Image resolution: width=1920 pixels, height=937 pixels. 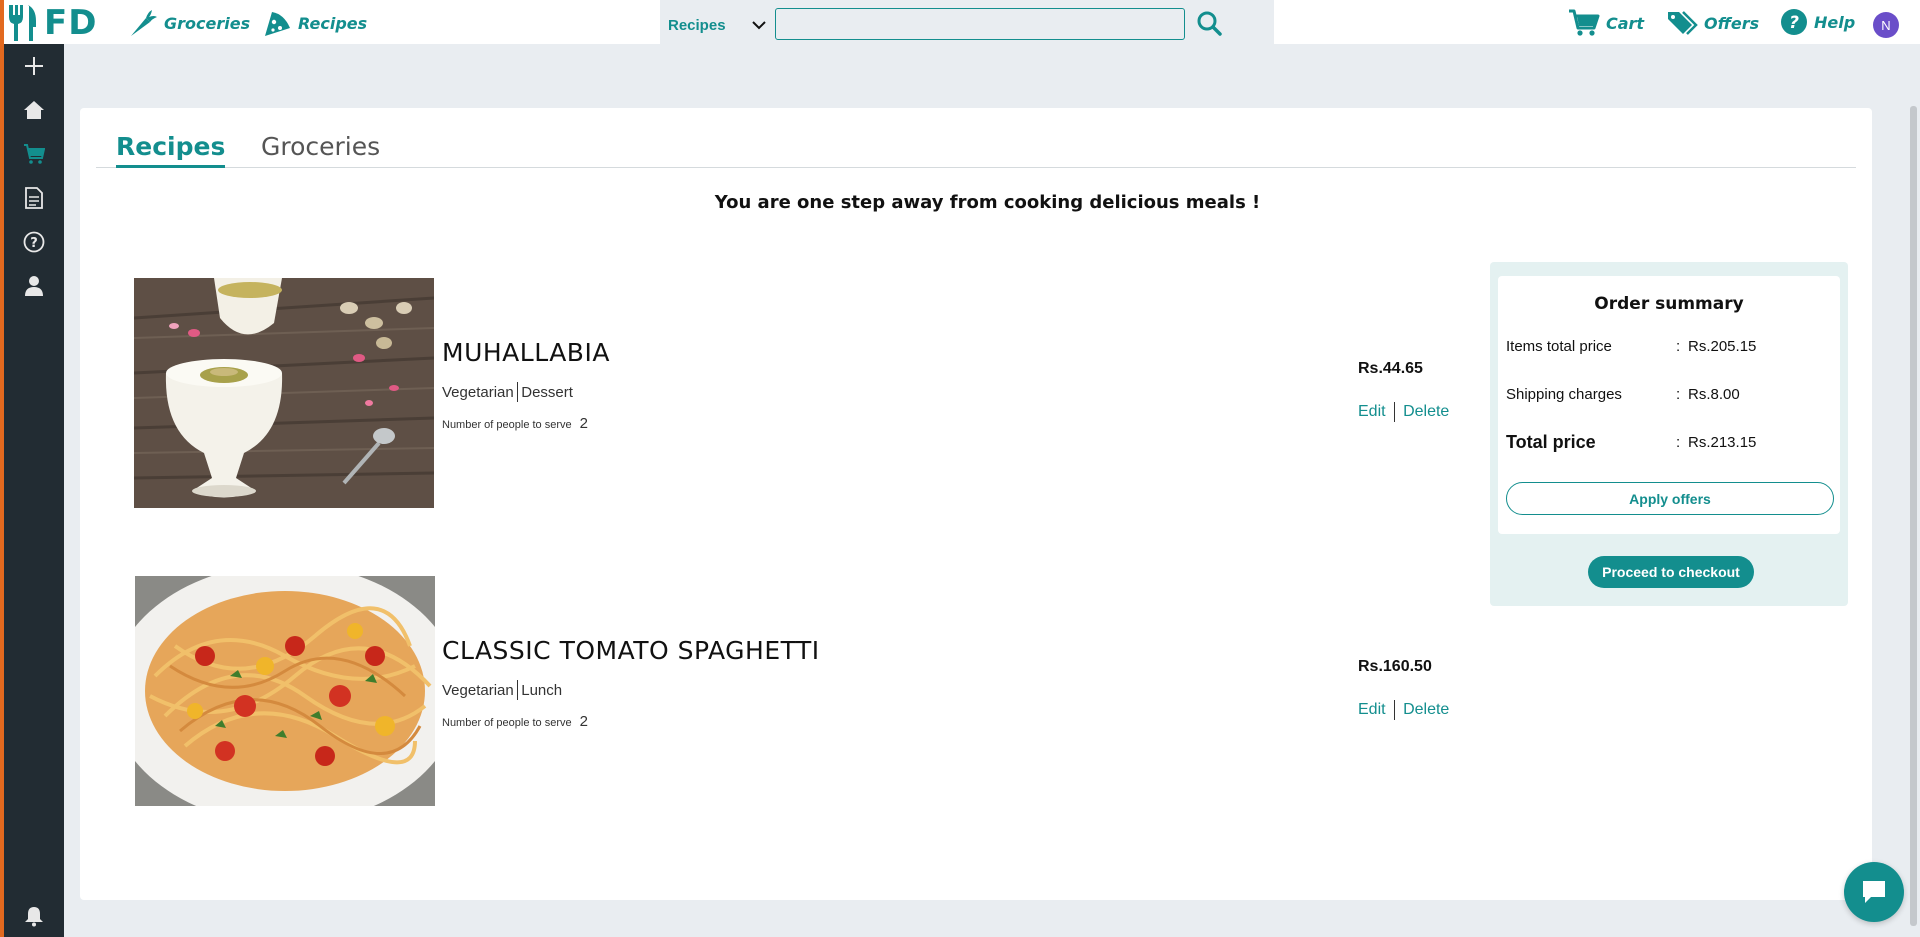 I want to click on user-icon, so click(x=34, y=286).